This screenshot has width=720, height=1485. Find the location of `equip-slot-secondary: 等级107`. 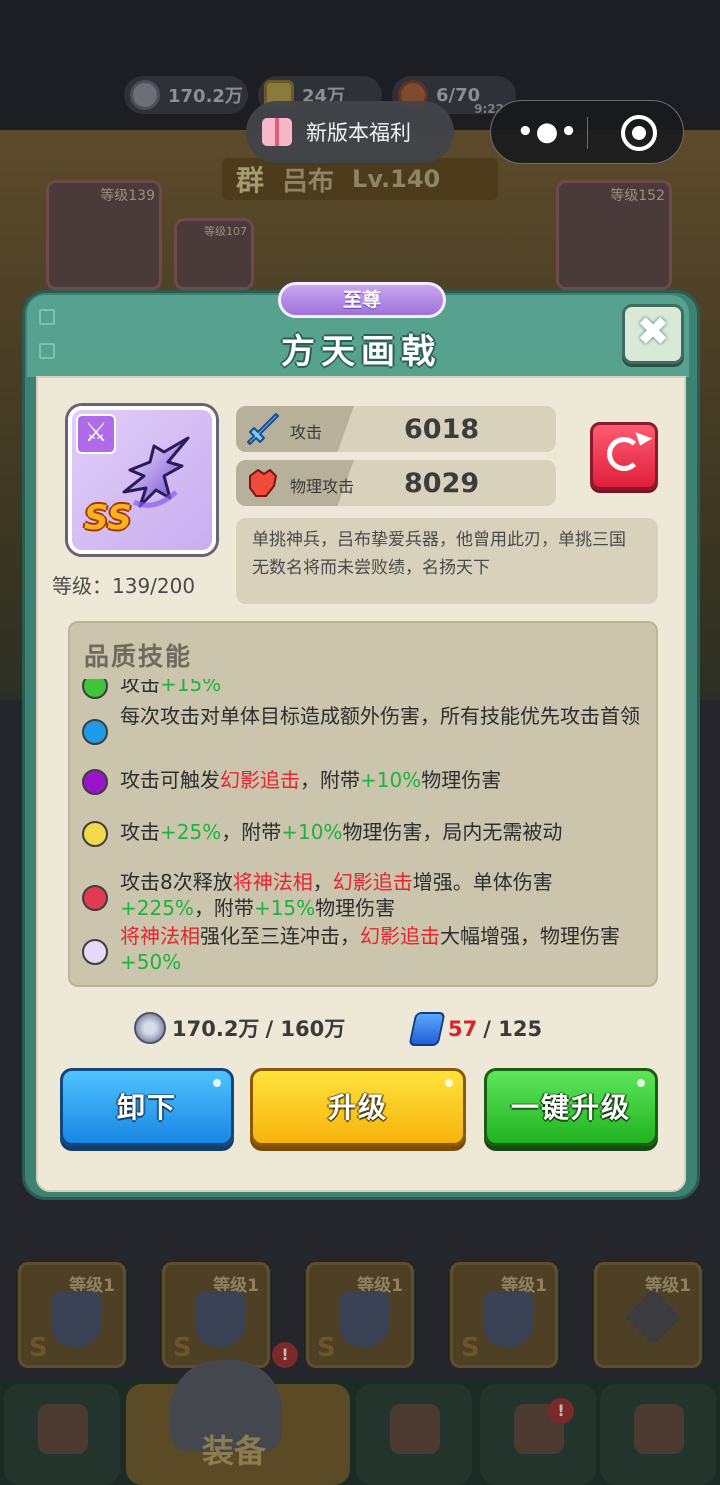

equip-slot-secondary: 等级107 is located at coordinates (214, 254).